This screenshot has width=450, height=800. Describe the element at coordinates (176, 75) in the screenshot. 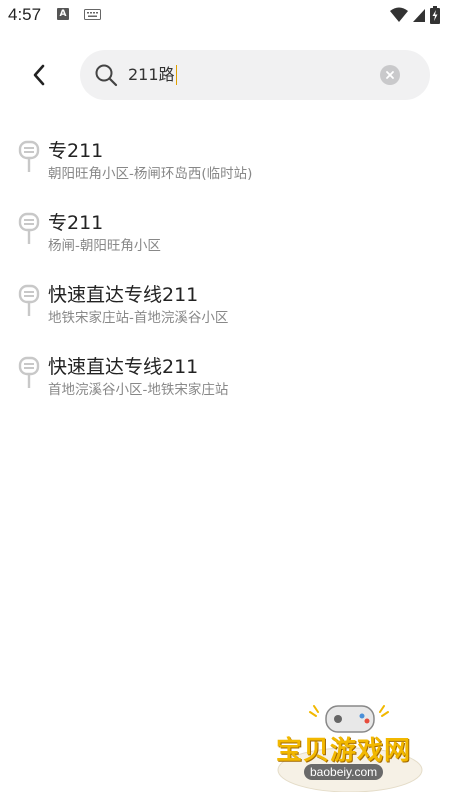

I see `text-caret` at that location.